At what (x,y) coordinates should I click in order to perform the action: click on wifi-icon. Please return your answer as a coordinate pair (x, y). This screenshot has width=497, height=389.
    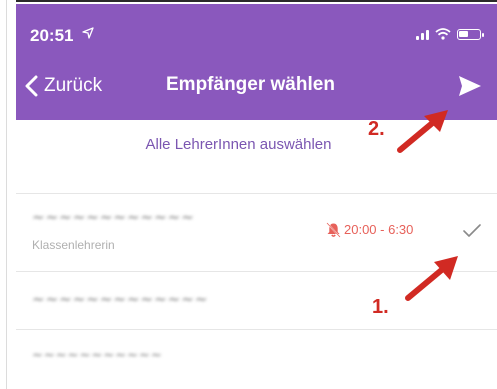
    Looking at the image, I should click on (443, 34).